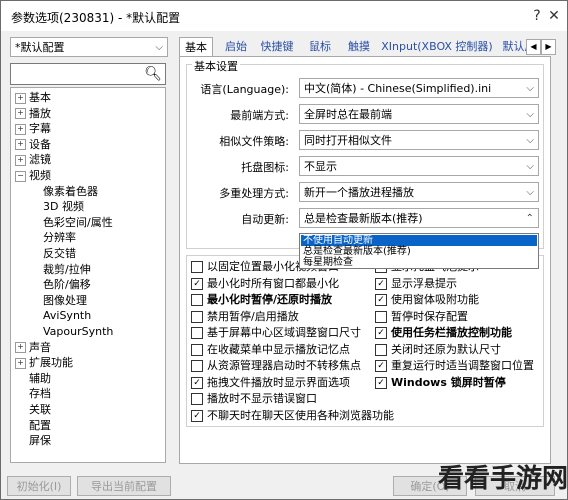 The height and width of the screenshot is (500, 568). I want to click on option-checkbox: 从资源管理器启动时不转移焦点, so click(276, 366).